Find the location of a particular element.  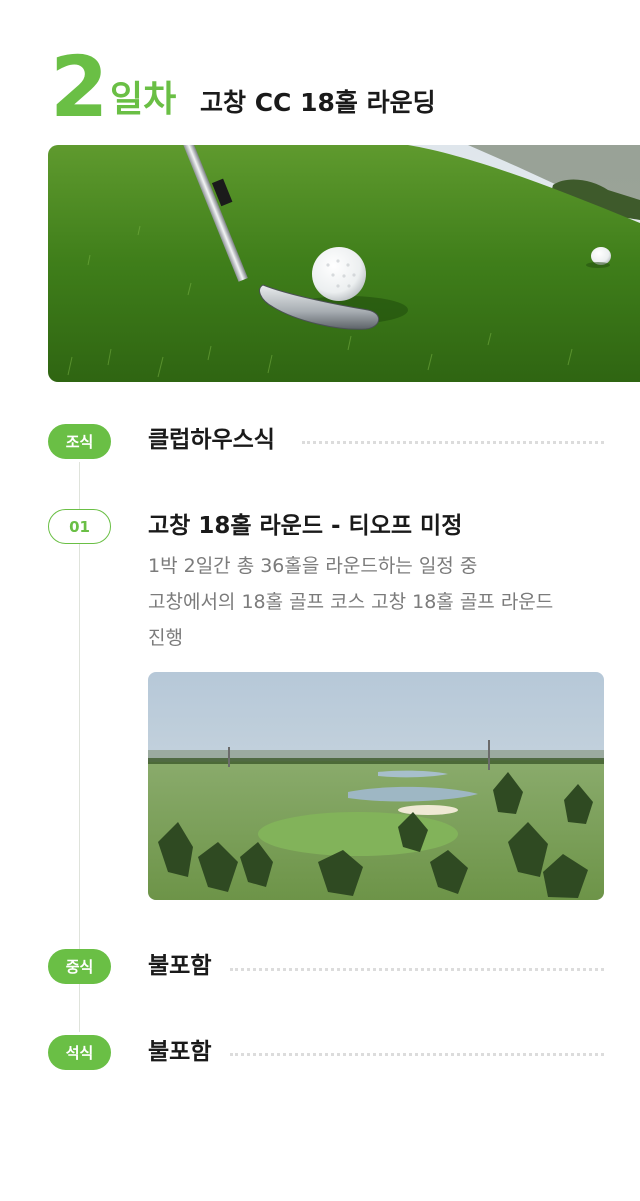

lunch-dotted-leader is located at coordinates (417, 969).